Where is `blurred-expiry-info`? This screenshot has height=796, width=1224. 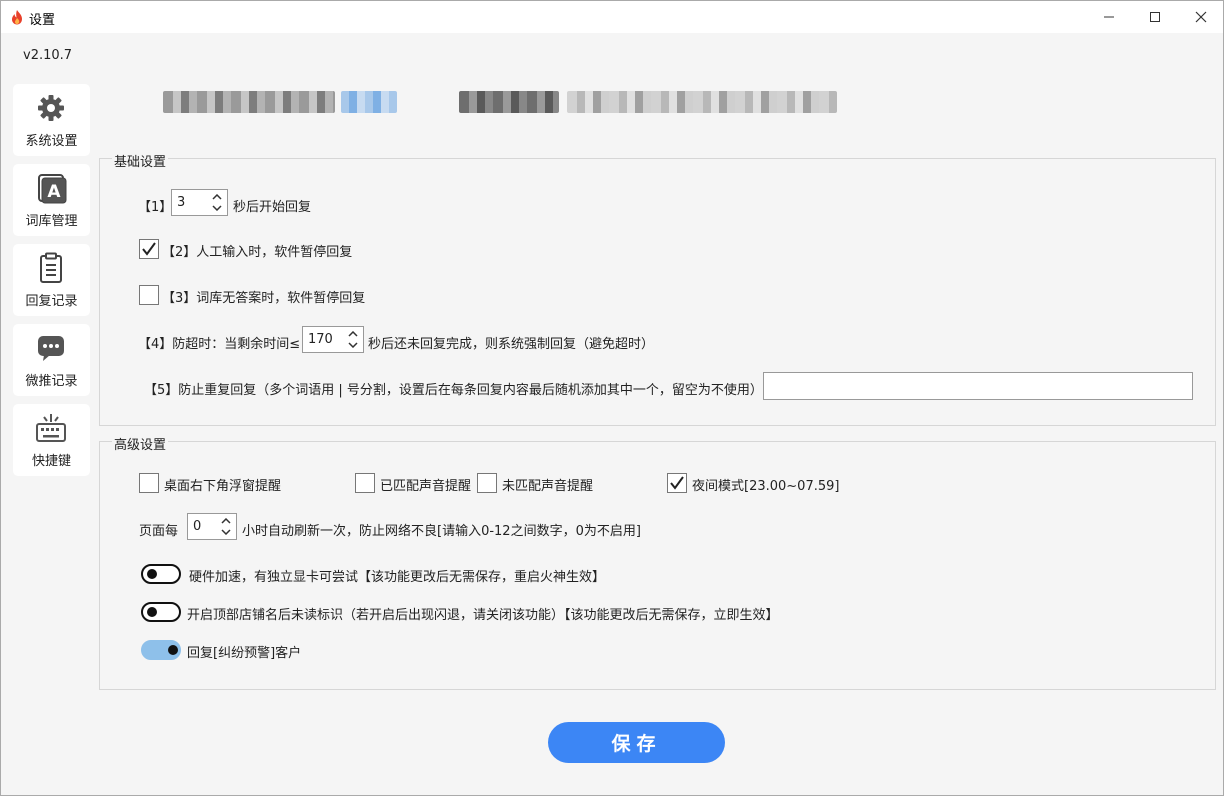
blurred-expiry-info is located at coordinates (702, 102).